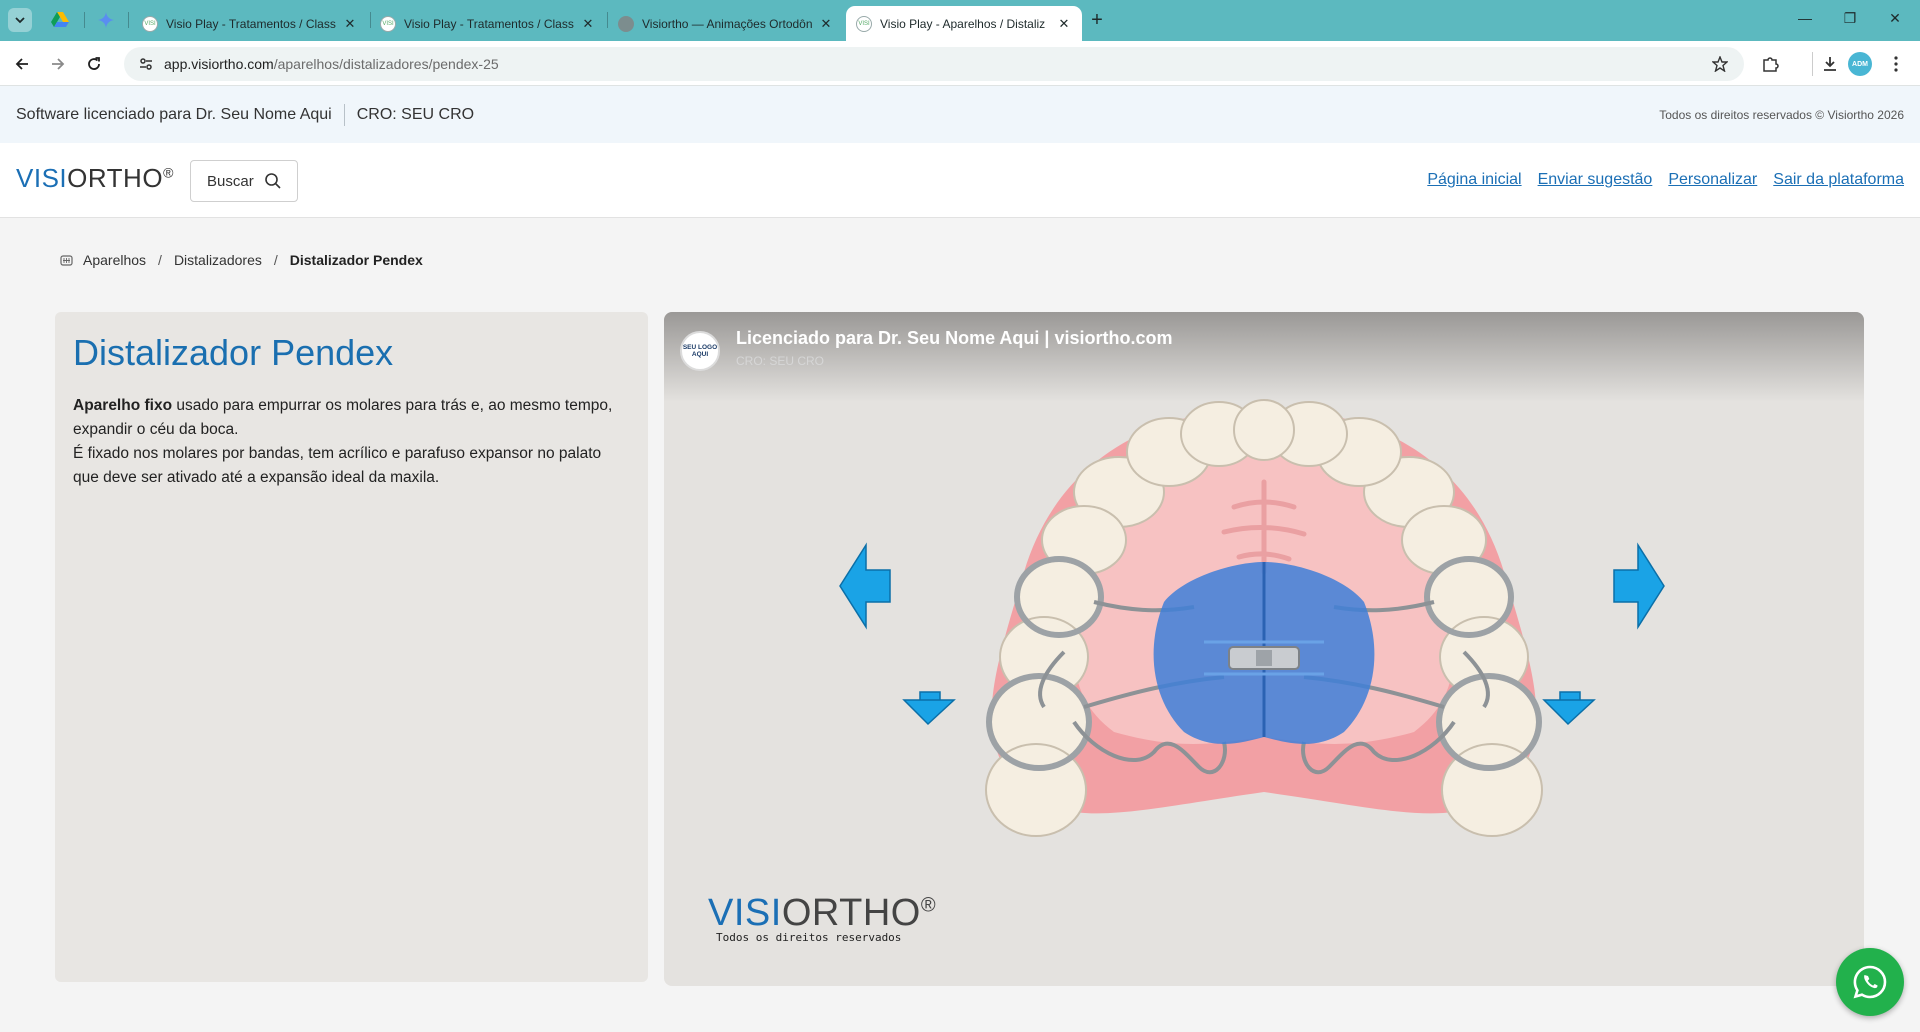 This screenshot has height=1032, width=1920. What do you see at coordinates (344, 114) in the screenshot?
I see `divider` at bounding box center [344, 114].